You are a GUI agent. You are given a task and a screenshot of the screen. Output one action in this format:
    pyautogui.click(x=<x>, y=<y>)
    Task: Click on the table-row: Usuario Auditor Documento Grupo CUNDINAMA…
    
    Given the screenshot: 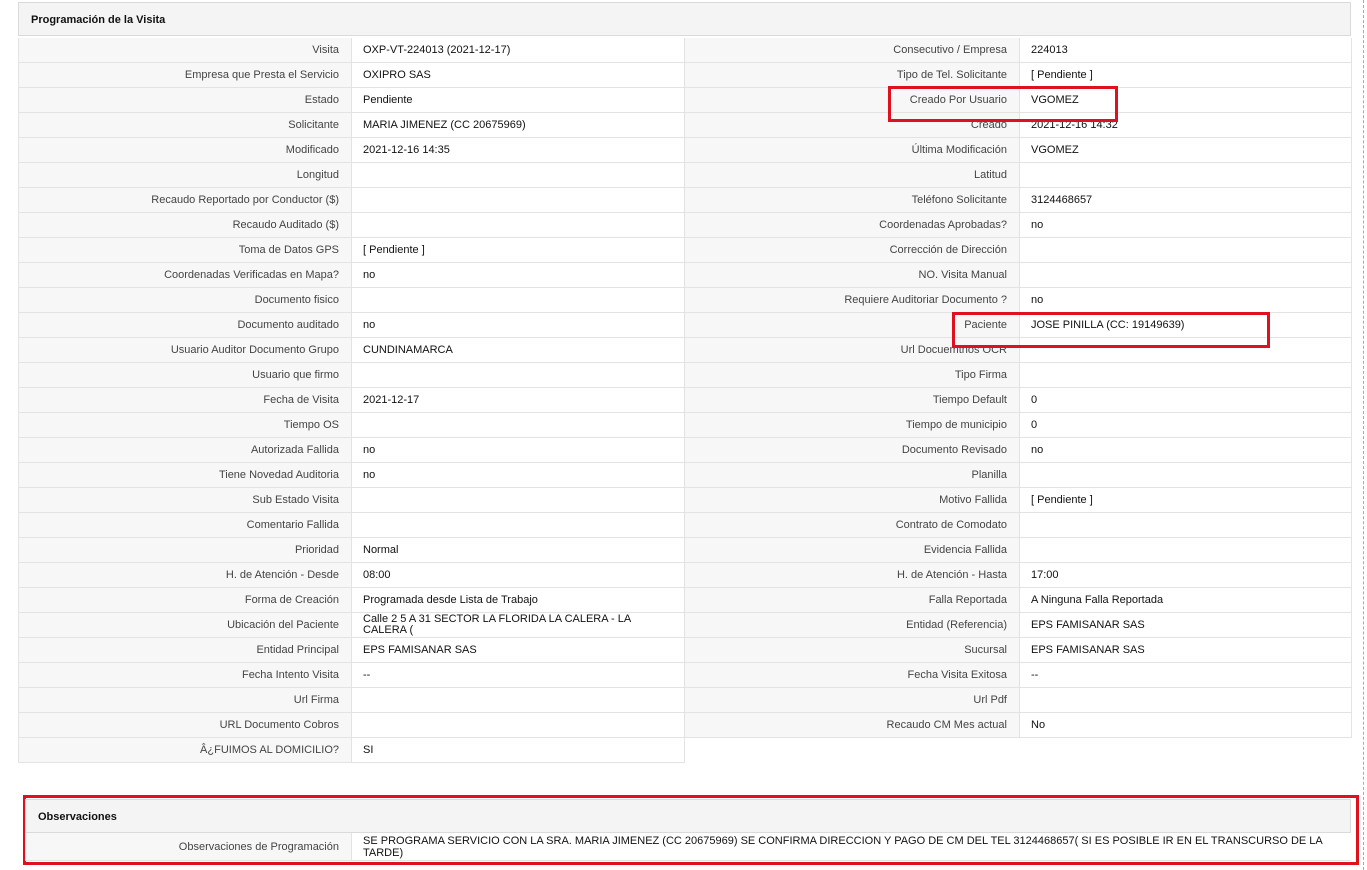 What is the action you would take?
    pyautogui.click(x=685, y=350)
    